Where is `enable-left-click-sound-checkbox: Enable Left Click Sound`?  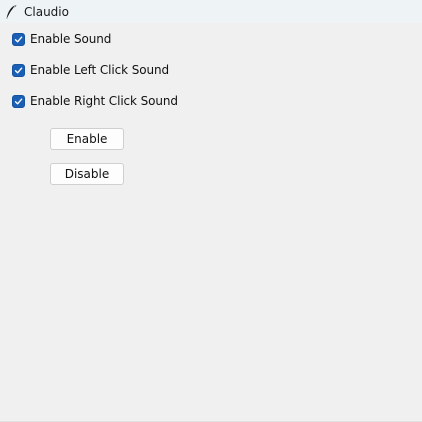 enable-left-click-sound-checkbox: Enable Left Click Sound is located at coordinates (90, 70).